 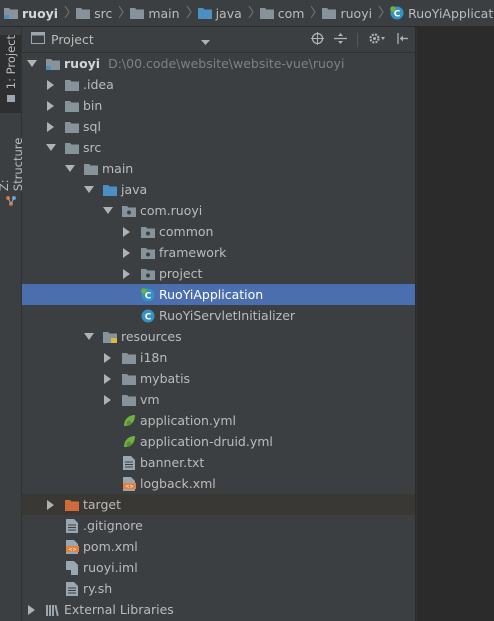 What do you see at coordinates (165, 378) in the screenshot?
I see `tree-item-label: mybatis` at bounding box center [165, 378].